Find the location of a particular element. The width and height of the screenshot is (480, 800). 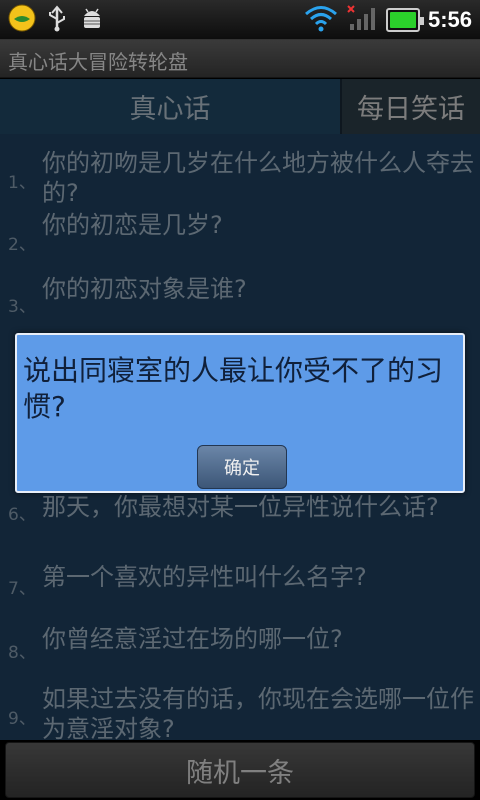

android-debug-icon is located at coordinates (92, 20).